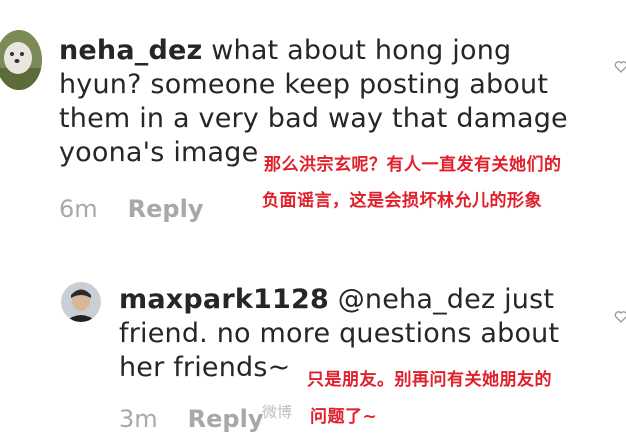  What do you see at coordinates (159, 152) in the screenshot?
I see `comment-body-line: yoona's image` at bounding box center [159, 152].